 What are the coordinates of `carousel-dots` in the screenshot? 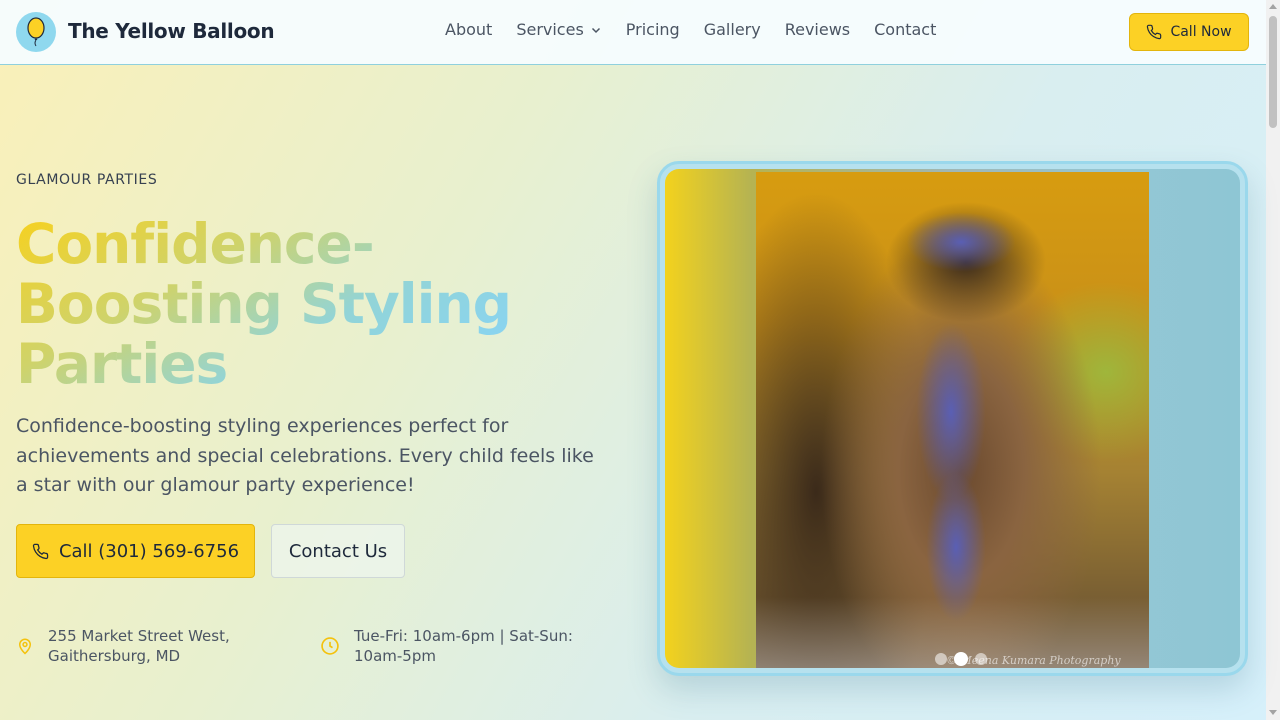 It's located at (961, 659).